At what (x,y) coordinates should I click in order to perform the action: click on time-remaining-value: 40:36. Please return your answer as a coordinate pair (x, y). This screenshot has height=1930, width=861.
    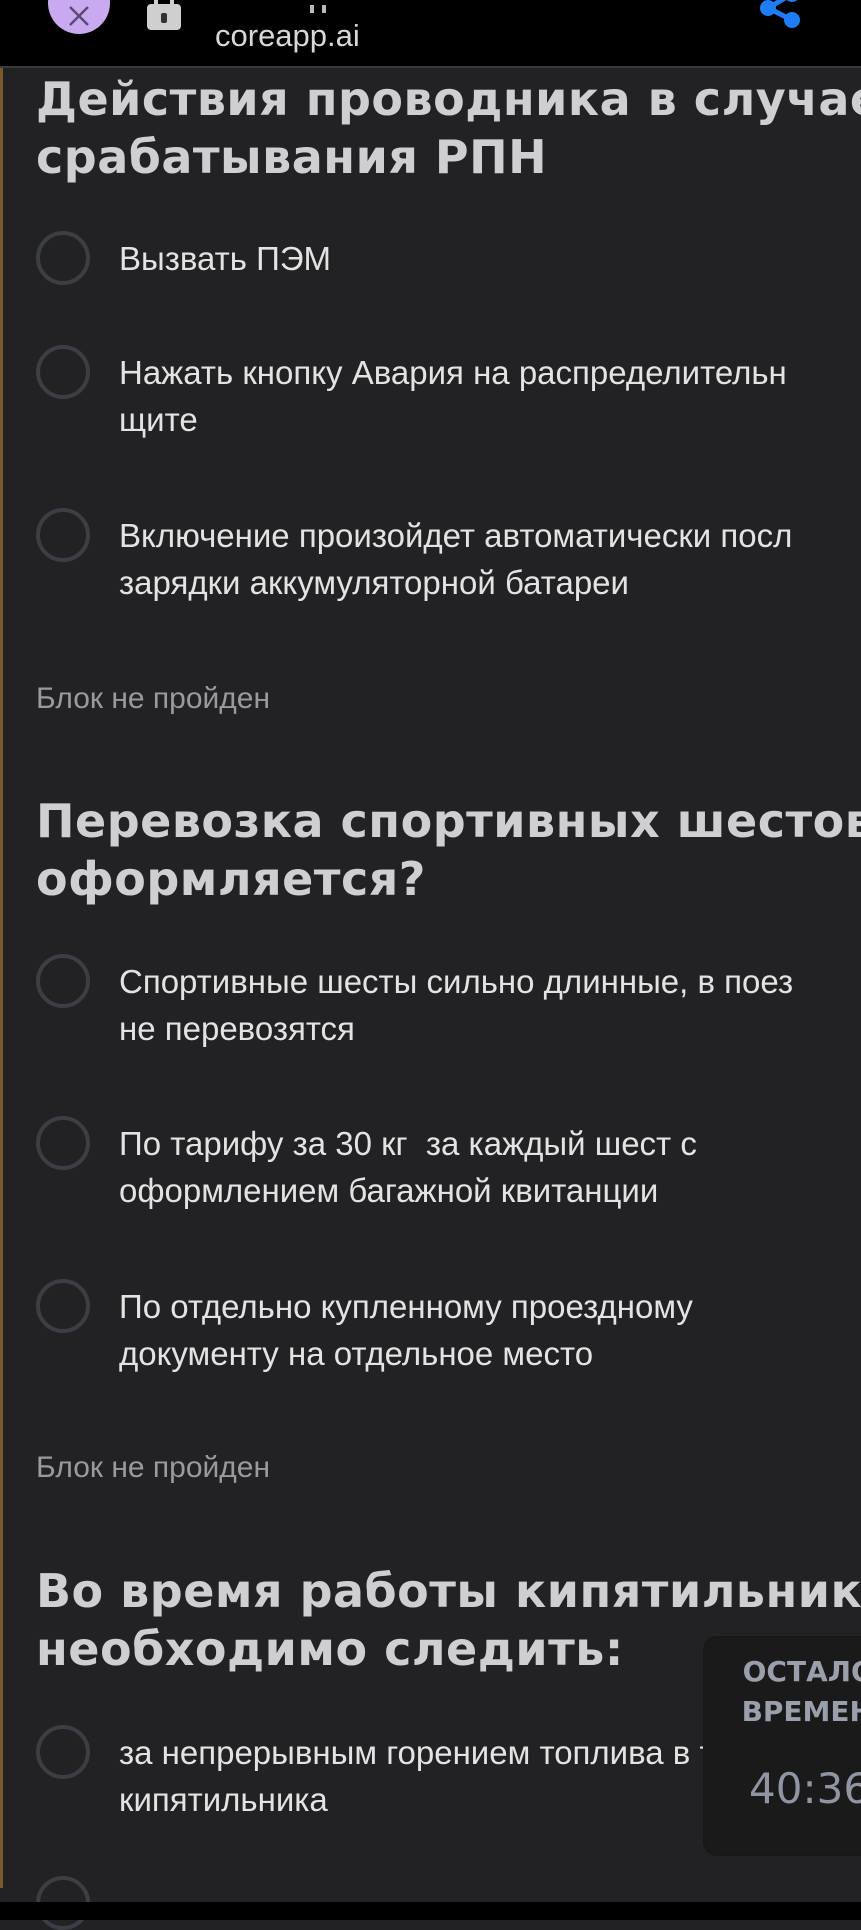
    Looking at the image, I should click on (805, 1788).